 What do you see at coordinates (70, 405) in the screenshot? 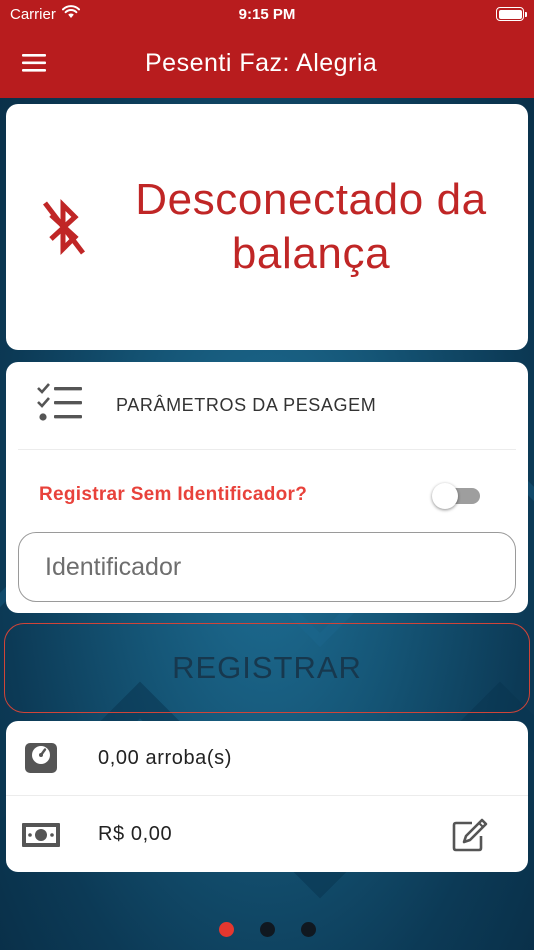
I see `checklist-icon` at bounding box center [70, 405].